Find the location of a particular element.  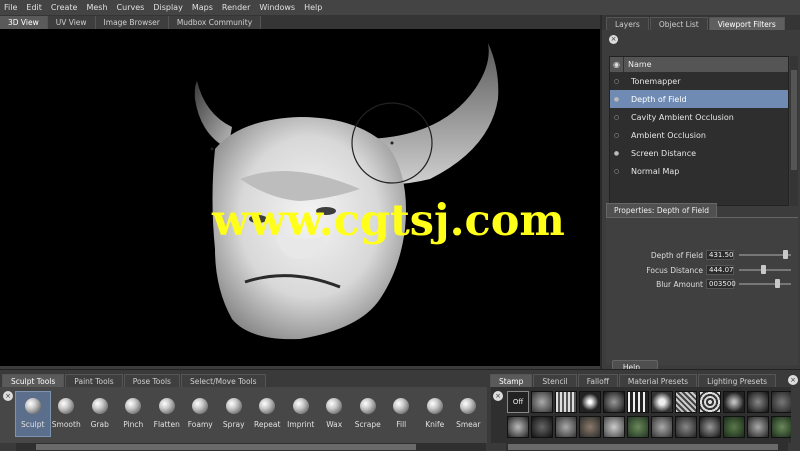

tool-scrape: Scrape is located at coordinates (368, 414).